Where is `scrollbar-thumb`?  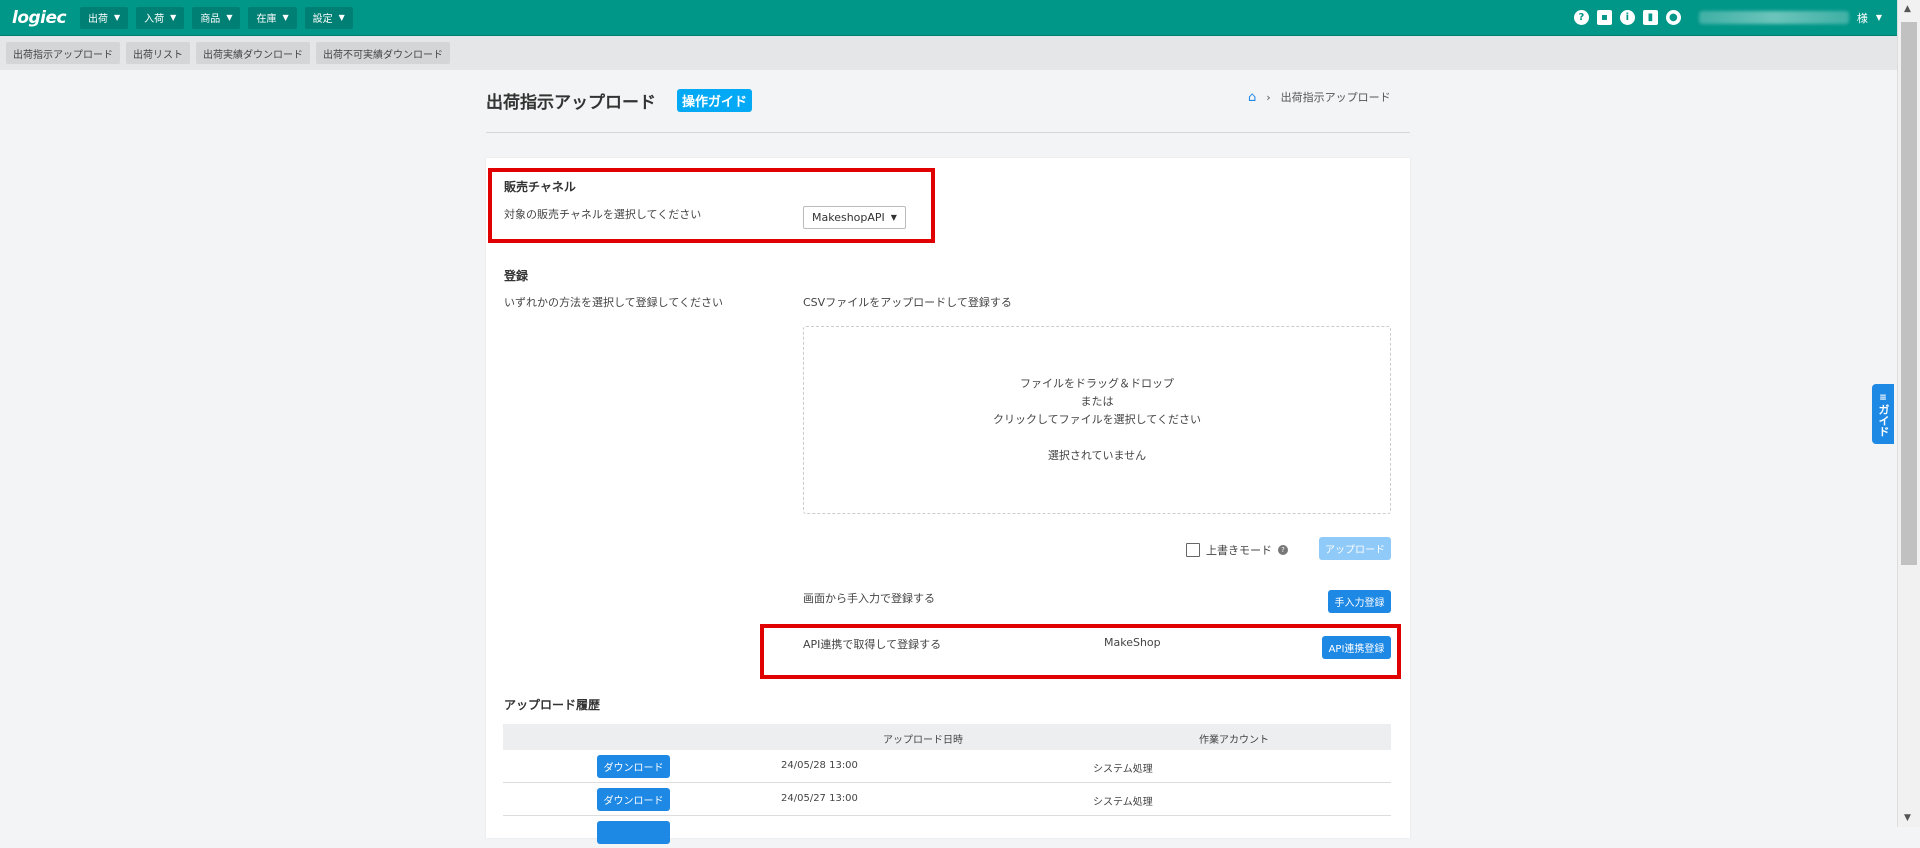 scrollbar-thumb is located at coordinates (1909, 293).